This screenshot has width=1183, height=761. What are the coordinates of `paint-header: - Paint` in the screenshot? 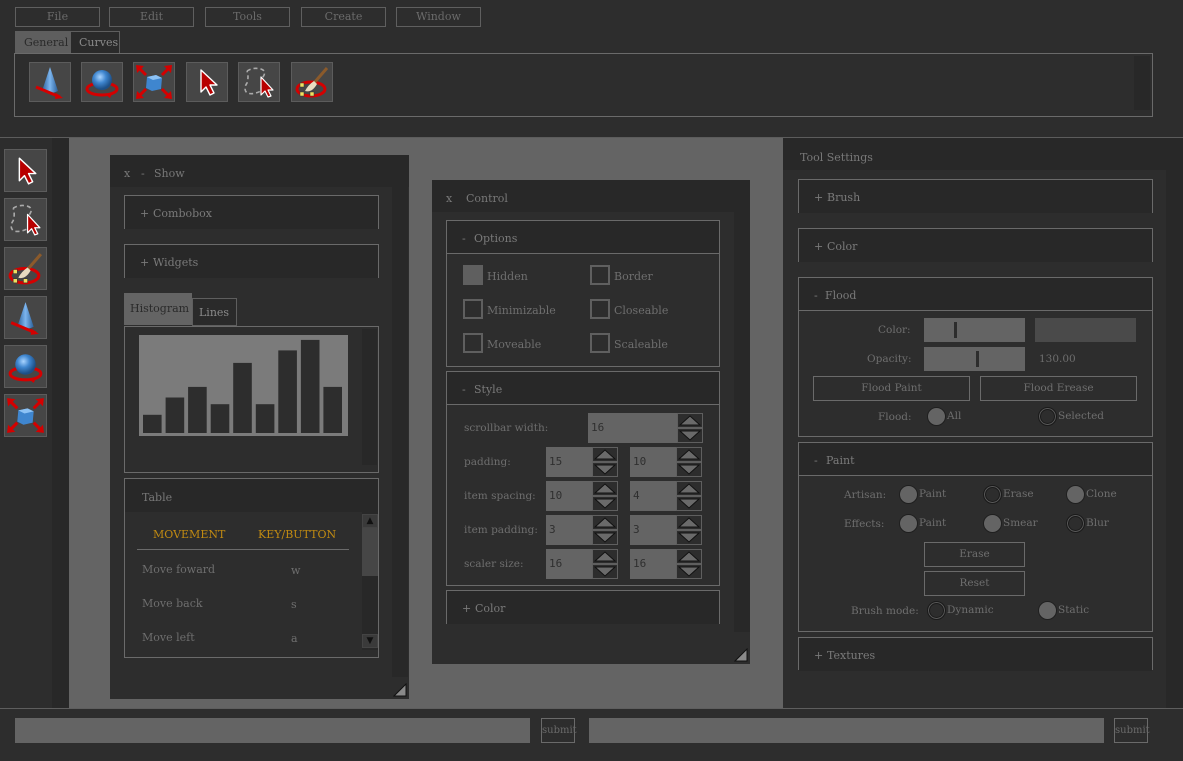 It's located at (975, 459).